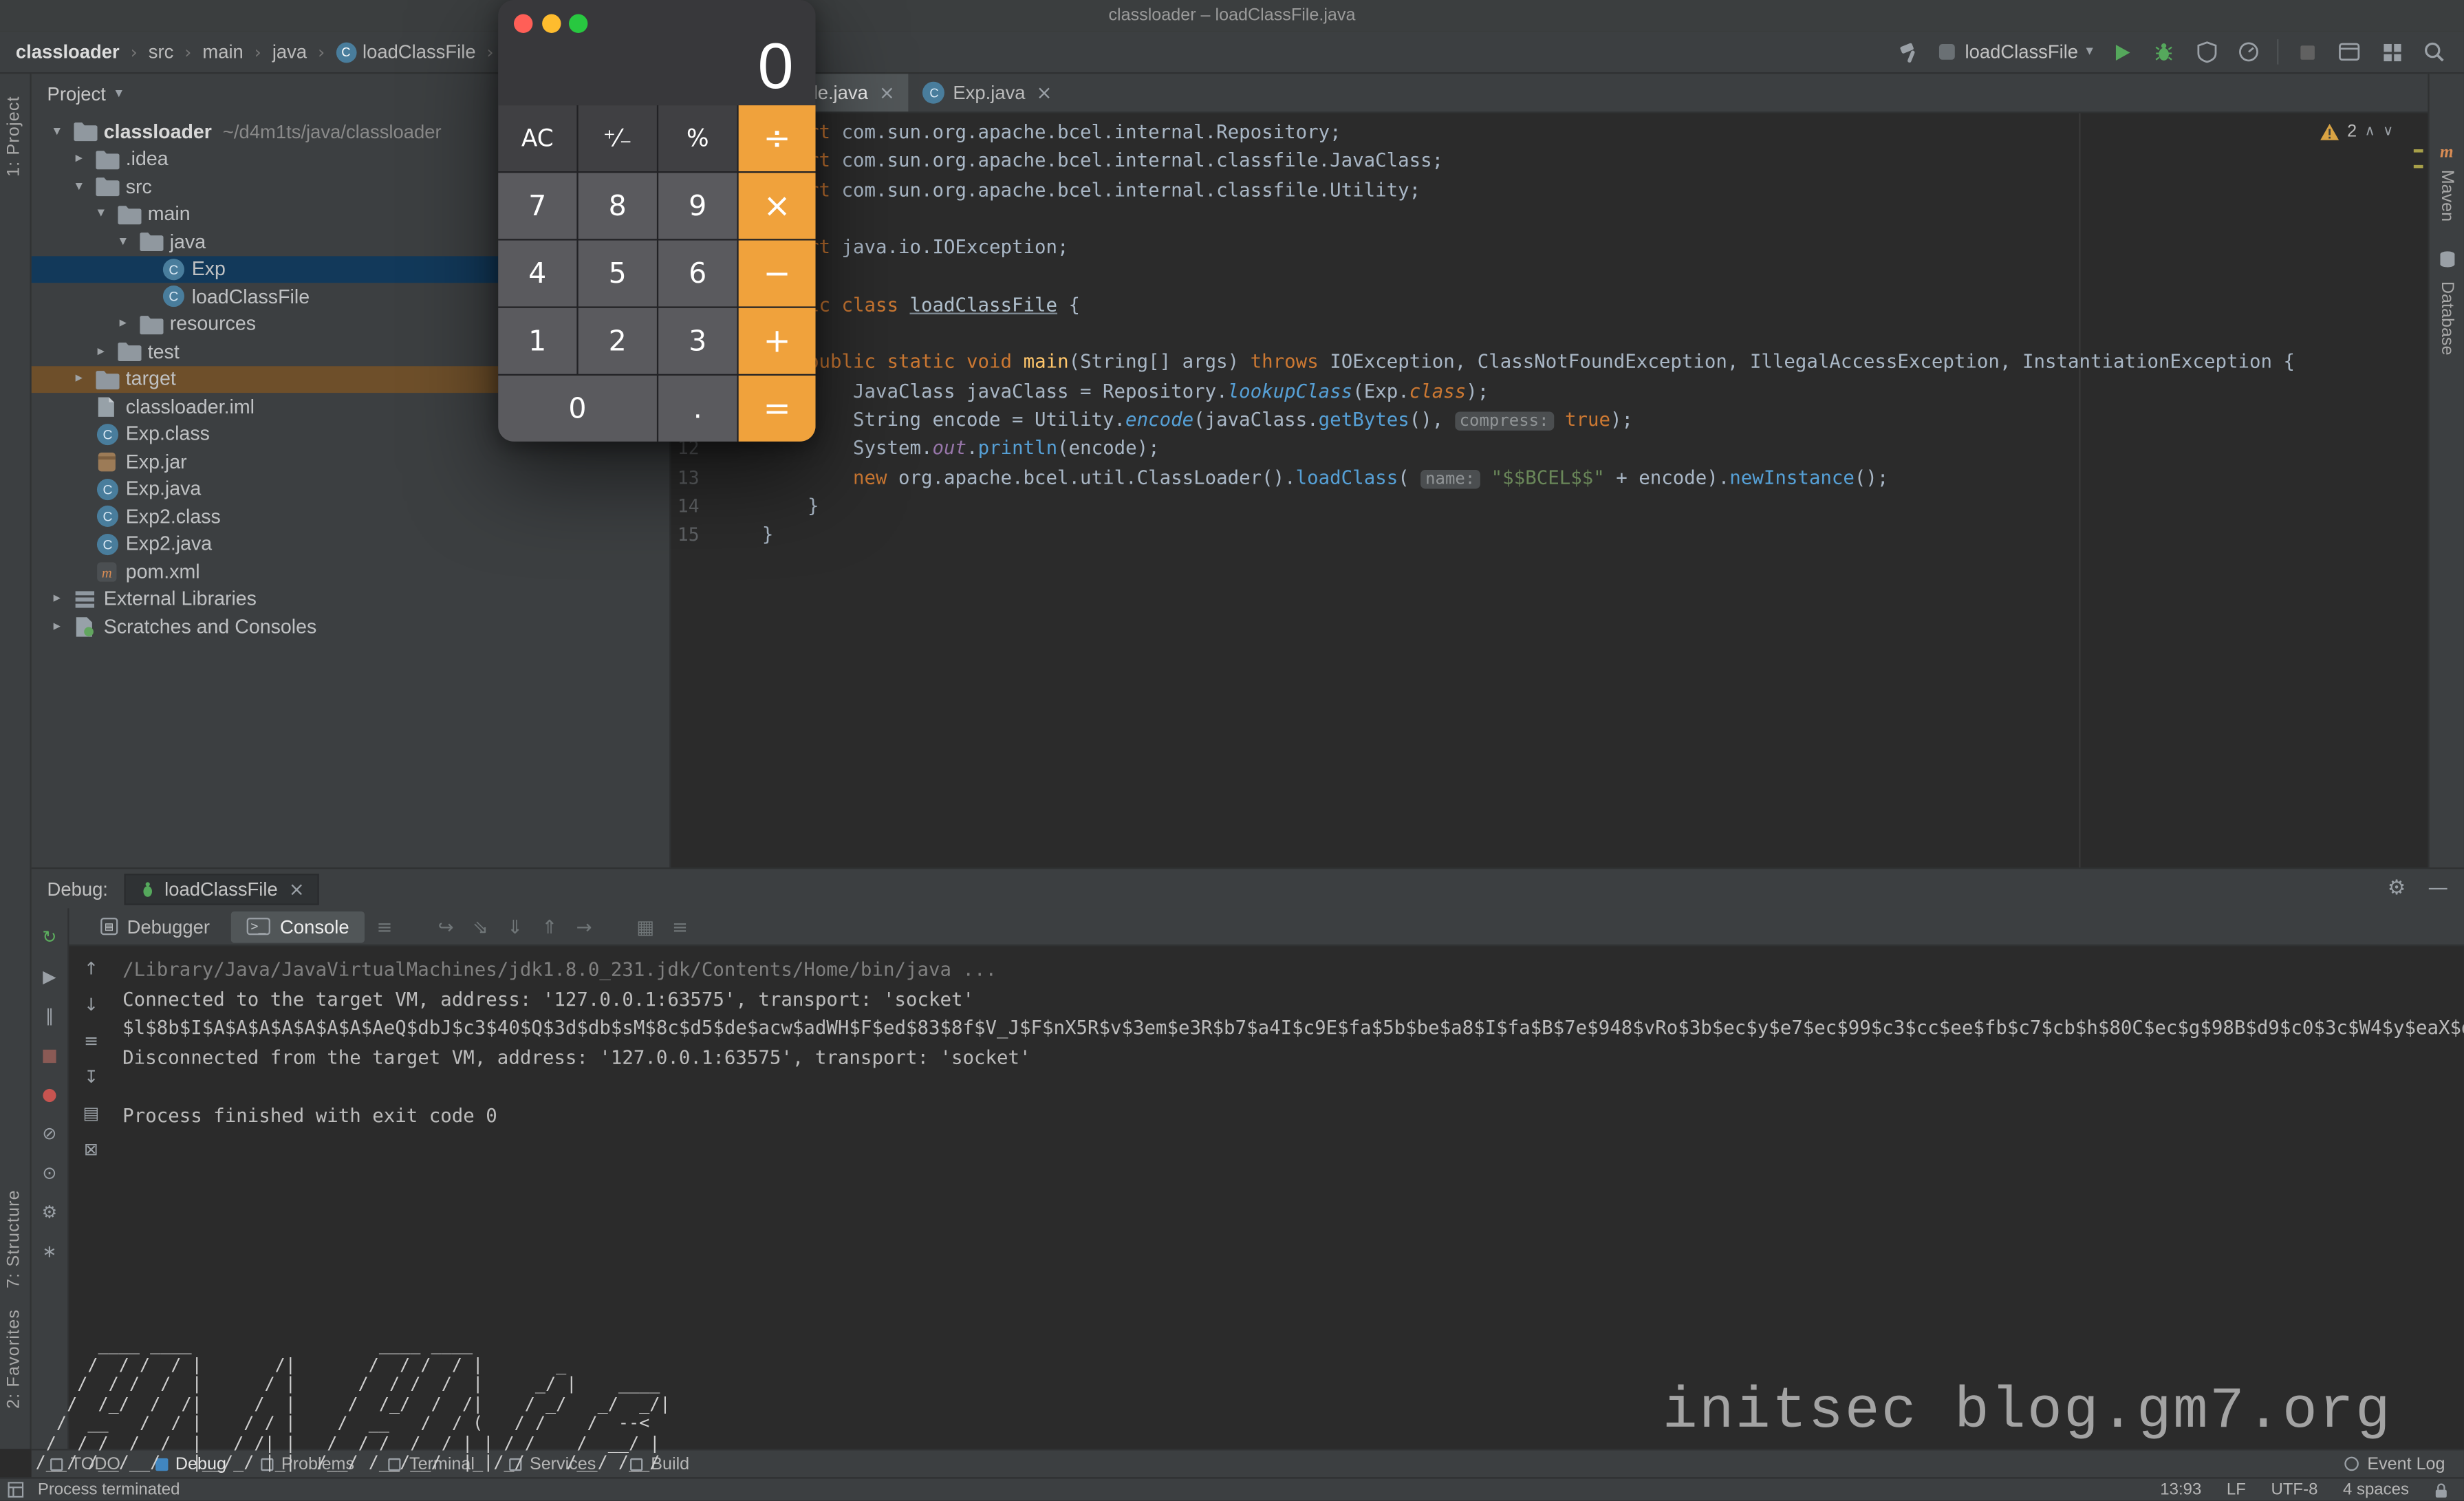  I want to click on tree-row-exp-jar: Exp.jar, so click(350, 461).